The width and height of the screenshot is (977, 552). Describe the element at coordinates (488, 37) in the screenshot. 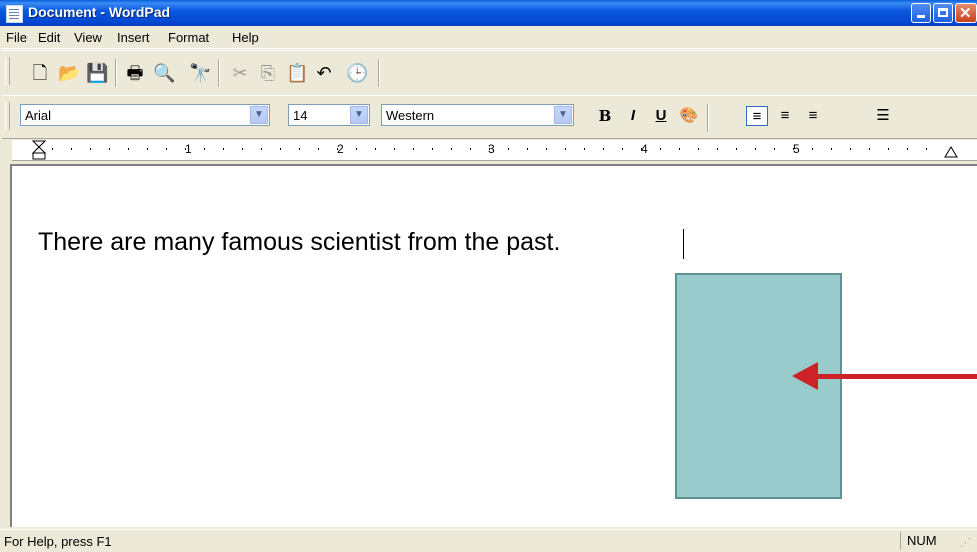

I see `menu-bar: File Edit View Insert Format Help` at that location.